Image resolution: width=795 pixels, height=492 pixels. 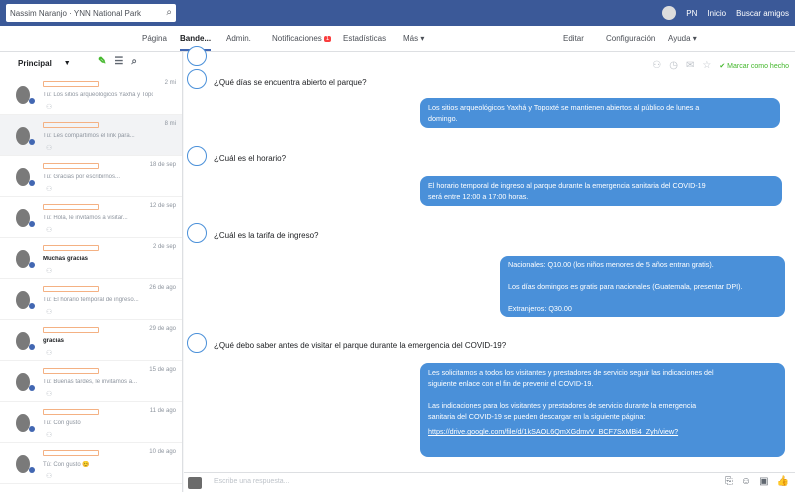 I want to click on tab-more: Más ▾, so click(x=413, y=38).